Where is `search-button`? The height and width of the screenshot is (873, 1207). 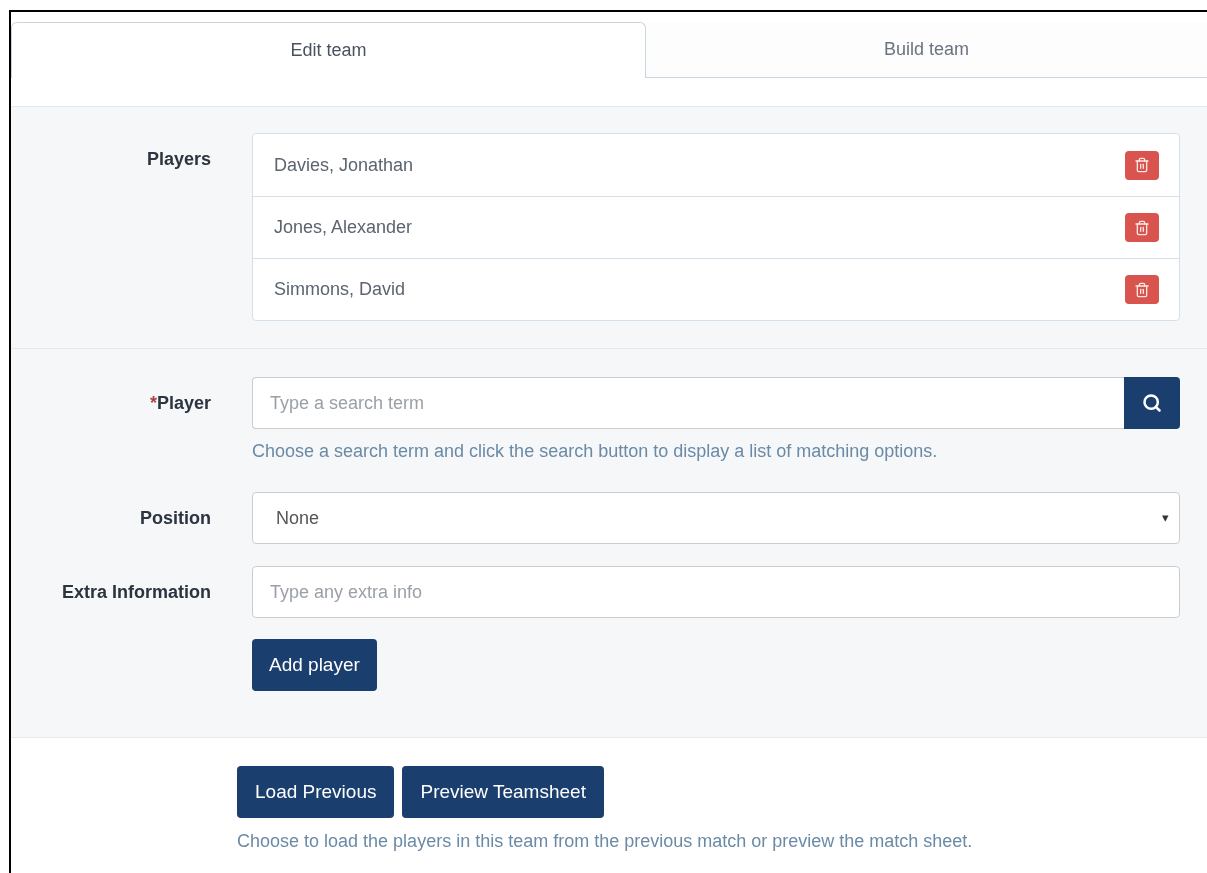 search-button is located at coordinates (1152, 403).